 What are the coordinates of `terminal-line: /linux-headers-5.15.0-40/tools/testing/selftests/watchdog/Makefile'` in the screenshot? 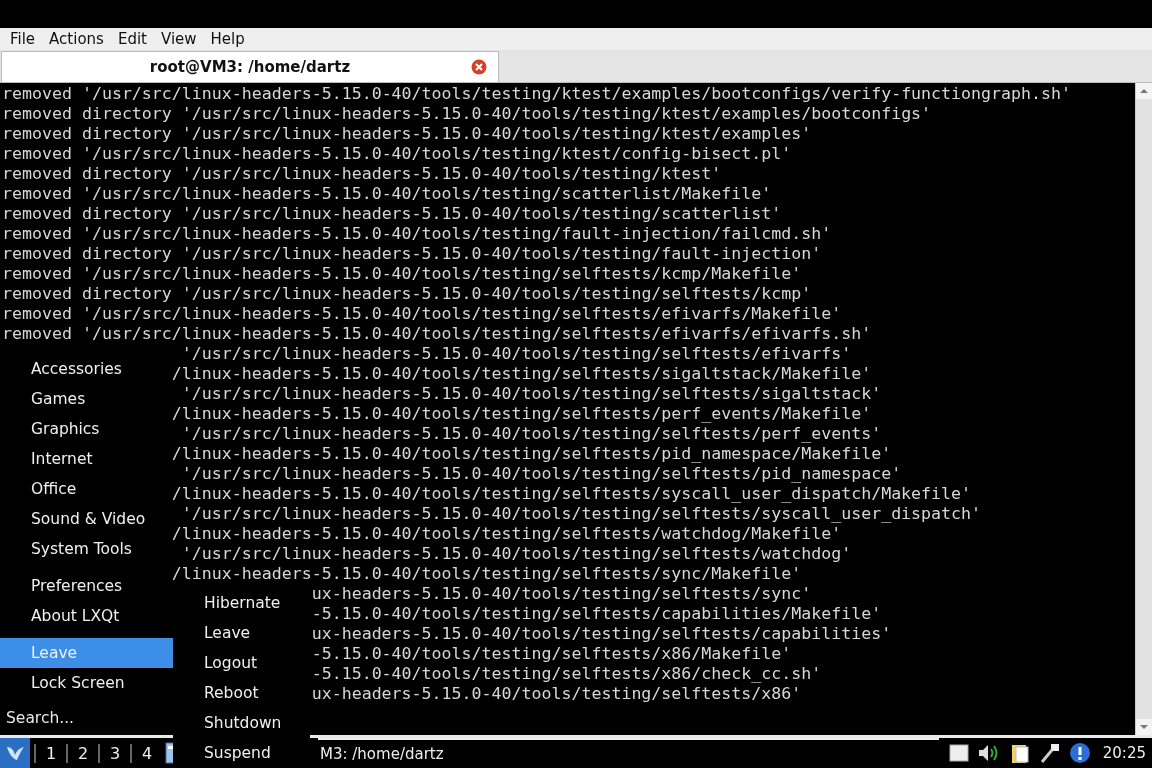 It's located at (506, 533).